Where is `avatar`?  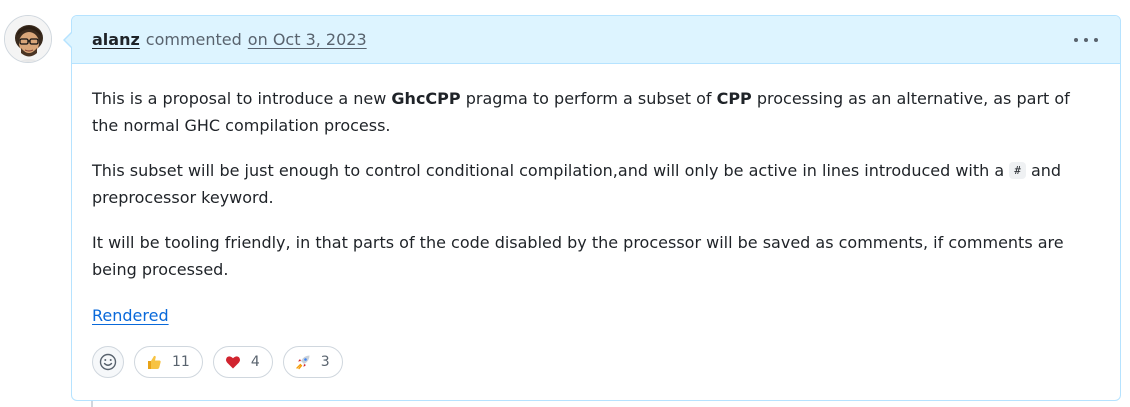
avatar is located at coordinates (28, 39).